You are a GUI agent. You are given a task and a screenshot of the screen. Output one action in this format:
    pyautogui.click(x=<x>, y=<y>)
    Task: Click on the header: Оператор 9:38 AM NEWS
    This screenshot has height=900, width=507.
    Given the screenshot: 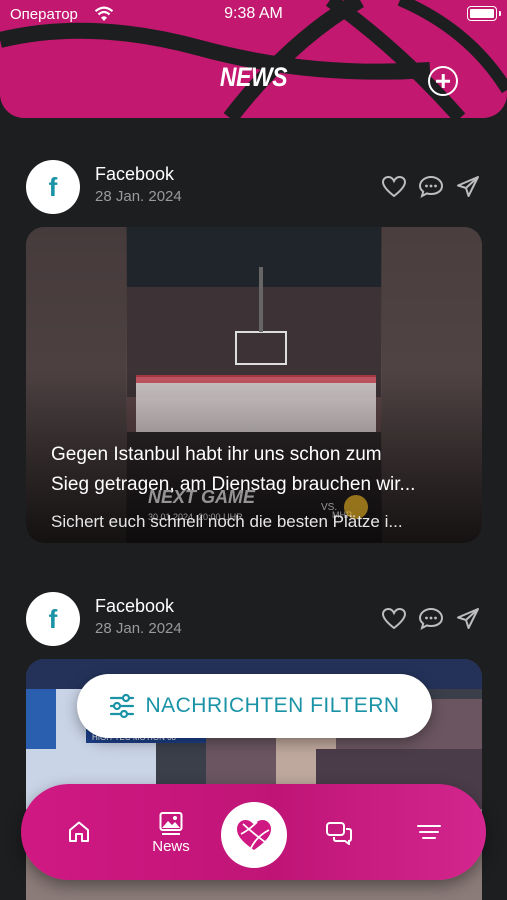 What is the action you would take?
    pyautogui.click(x=253, y=59)
    